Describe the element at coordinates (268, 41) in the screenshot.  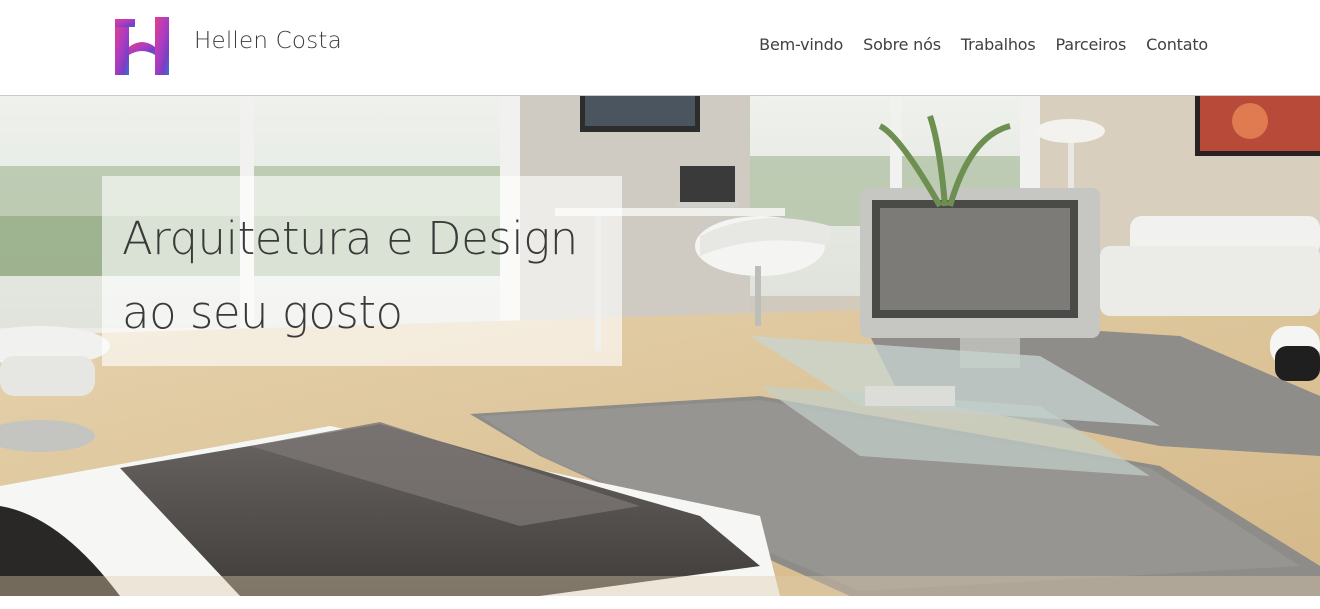
I see `brand-name: Hellen Costa` at that location.